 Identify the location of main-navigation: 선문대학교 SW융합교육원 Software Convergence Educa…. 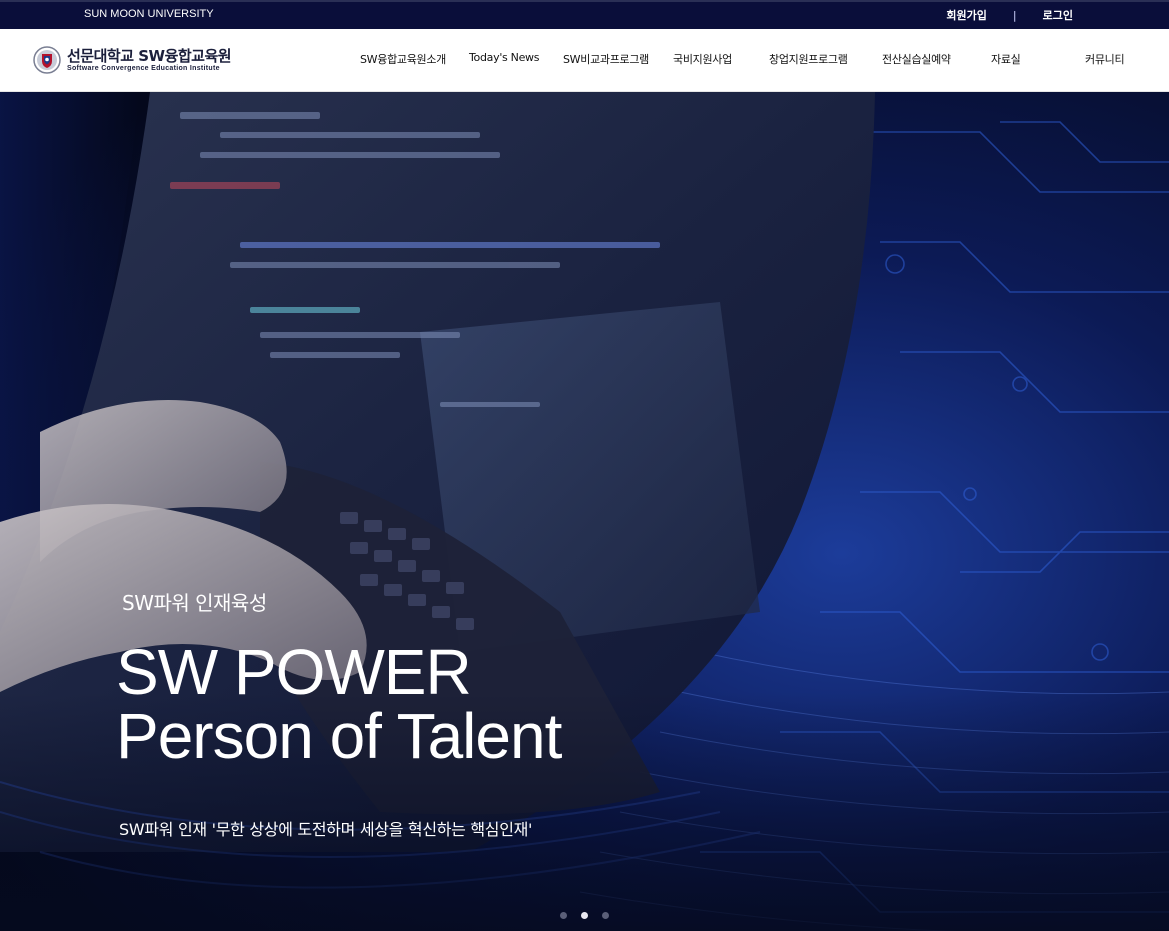
(584, 60).